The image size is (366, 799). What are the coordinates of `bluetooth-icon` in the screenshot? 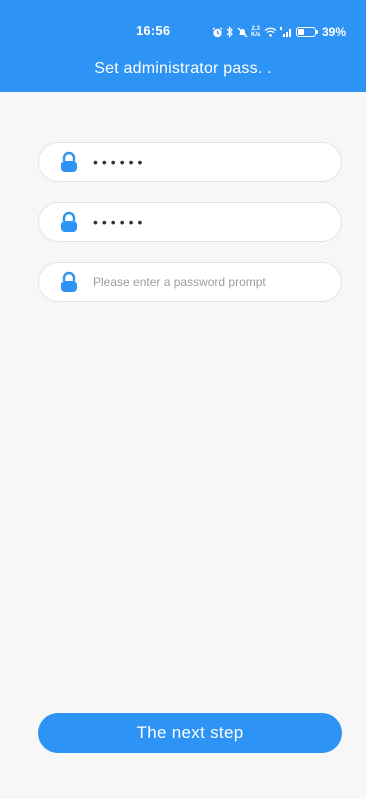 It's located at (230, 32).